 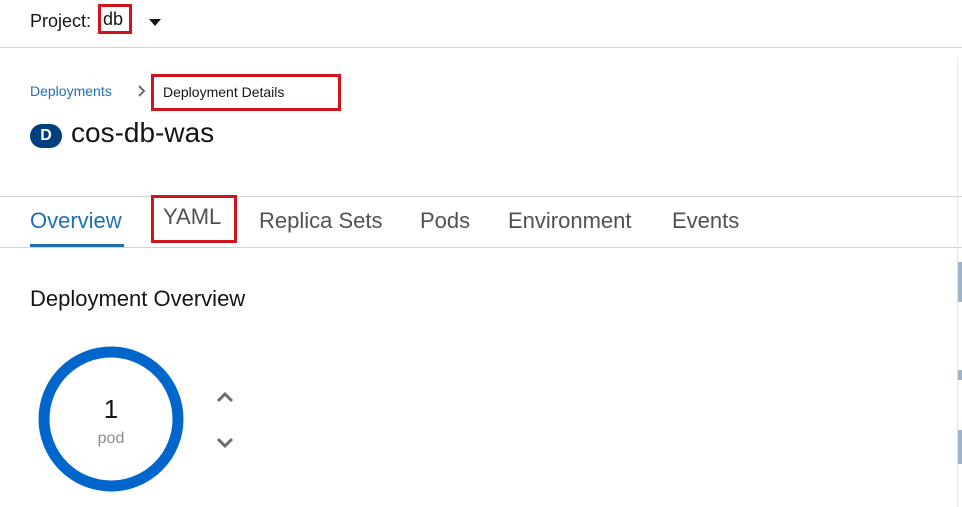 What do you see at coordinates (111, 409) in the screenshot?
I see `pod-count: 1` at bounding box center [111, 409].